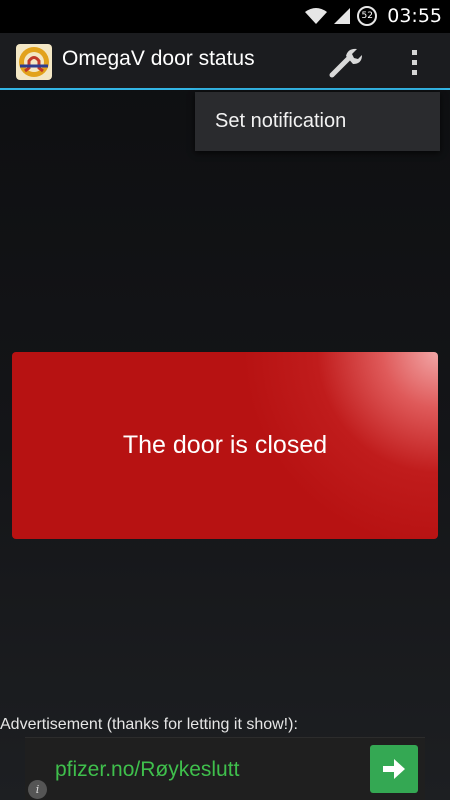 This screenshot has height=800, width=450. I want to click on battery-icon: 52, so click(367, 16).